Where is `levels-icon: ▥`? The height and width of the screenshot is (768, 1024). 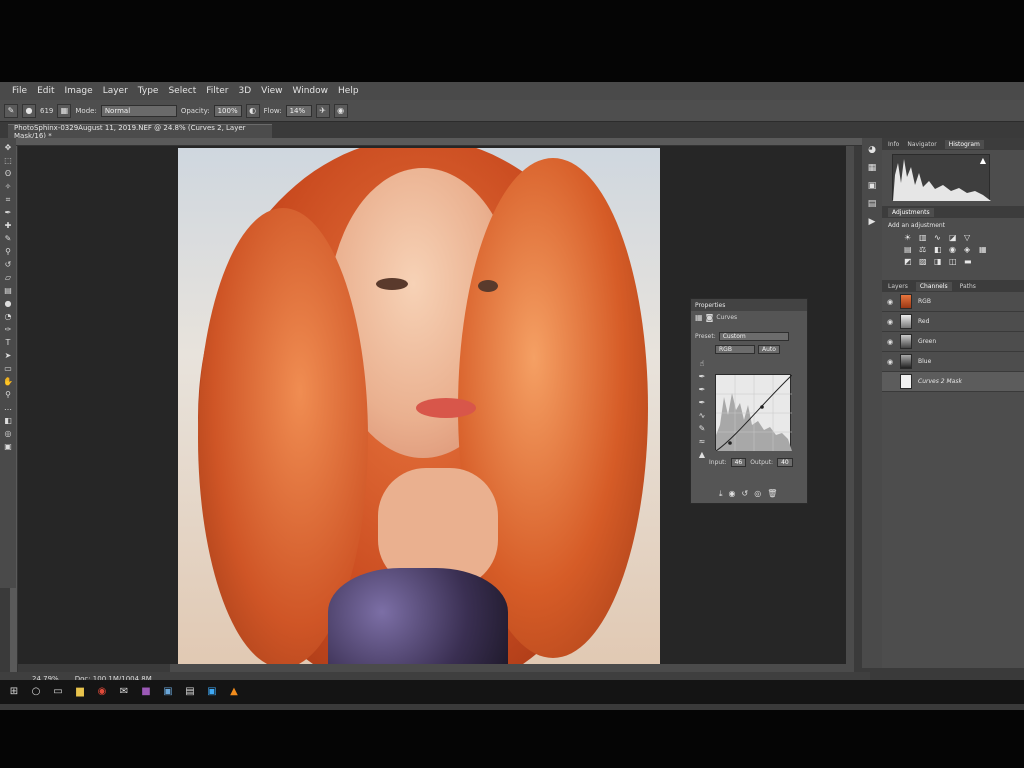 levels-icon: ▥ is located at coordinates (925, 237).